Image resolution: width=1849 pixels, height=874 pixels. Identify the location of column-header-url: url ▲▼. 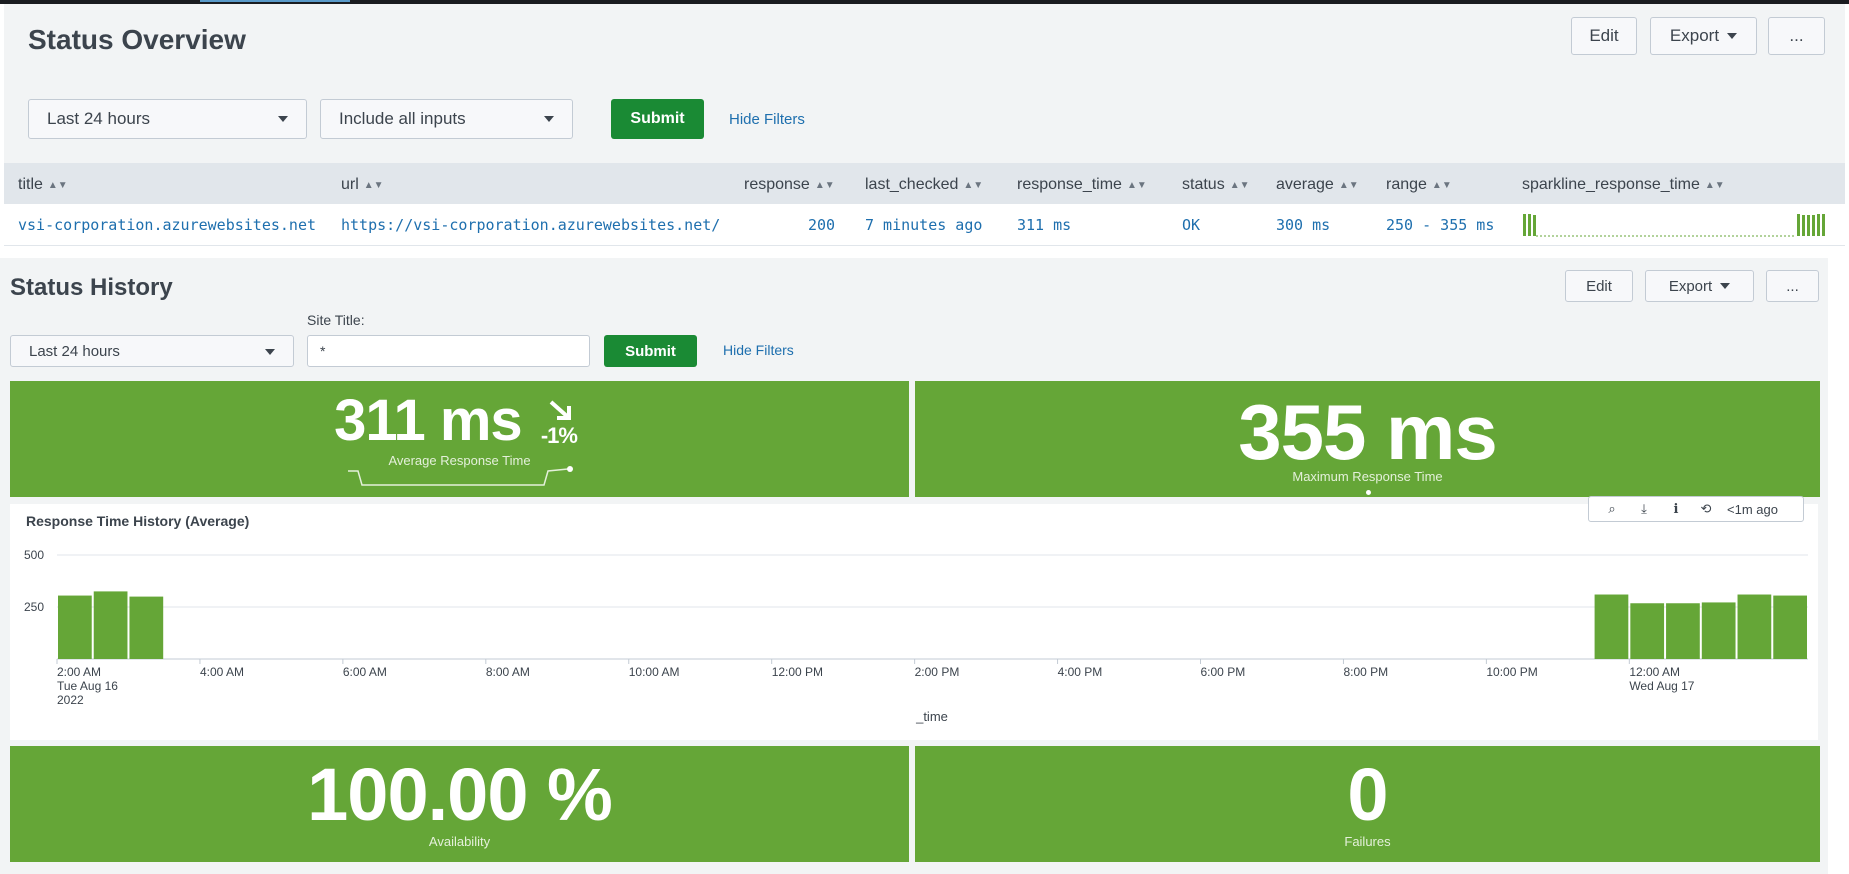
(362, 185).